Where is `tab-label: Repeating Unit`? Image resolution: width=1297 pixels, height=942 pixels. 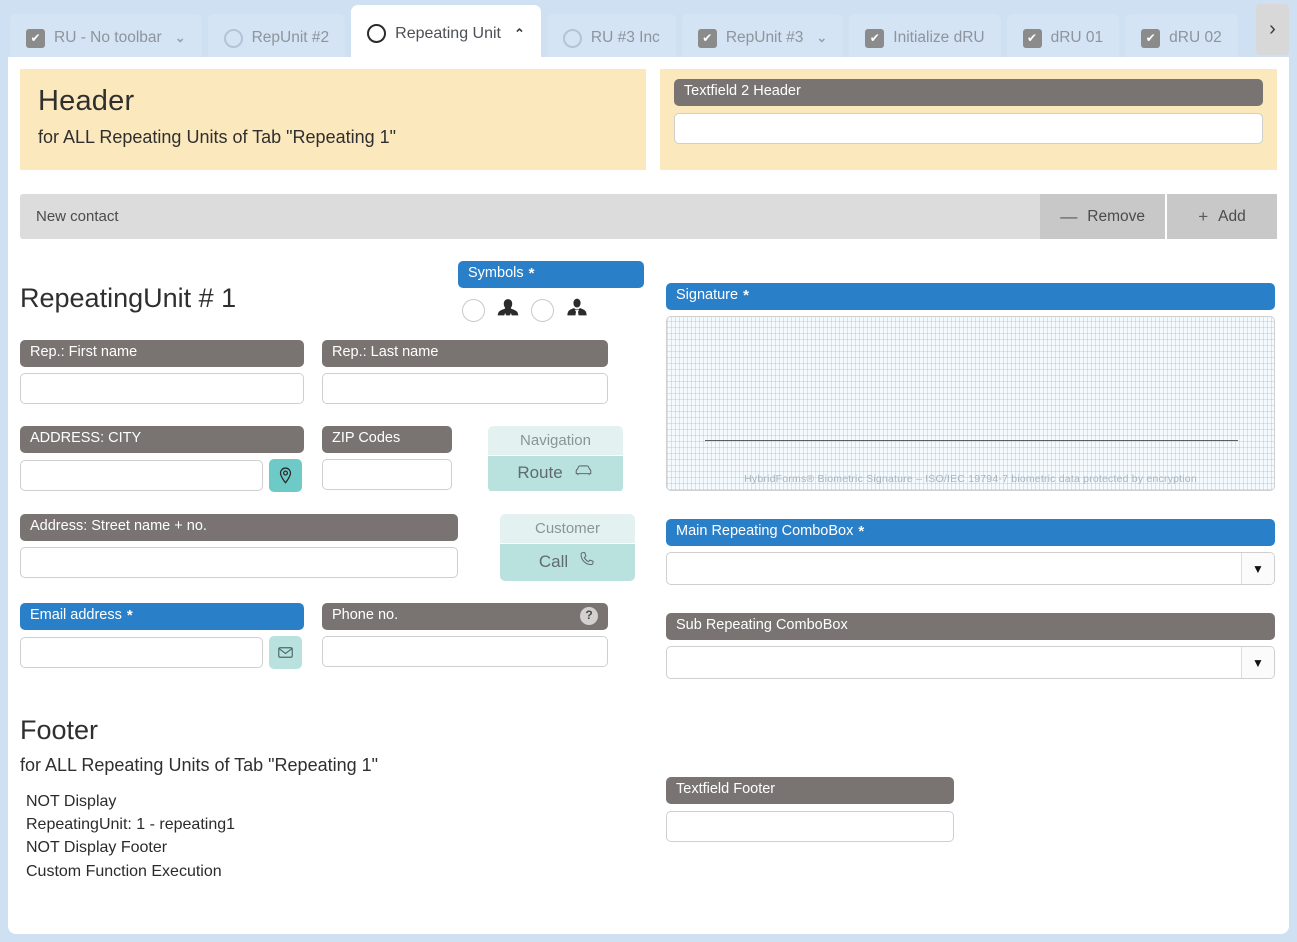
tab-label: Repeating Unit is located at coordinates (448, 33).